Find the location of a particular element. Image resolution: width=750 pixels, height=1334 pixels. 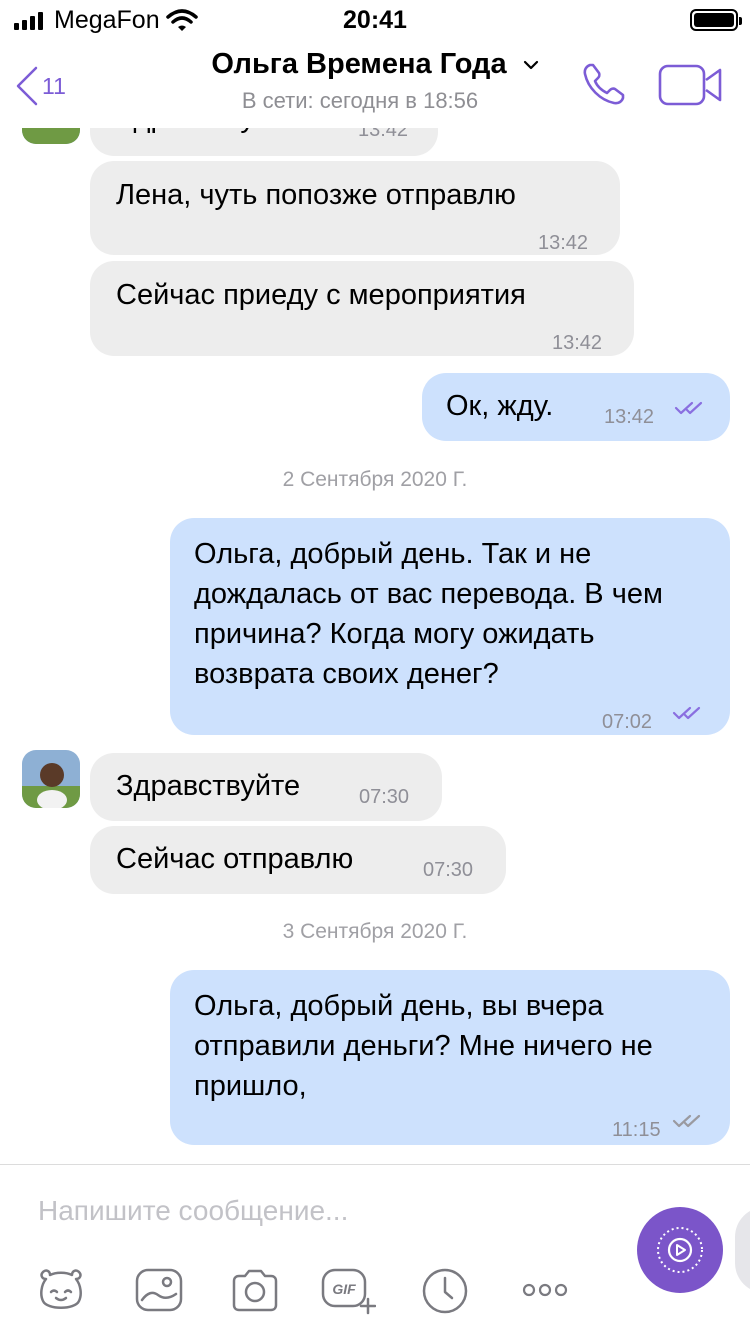

play-circle-icon is located at coordinates (680, 1250).